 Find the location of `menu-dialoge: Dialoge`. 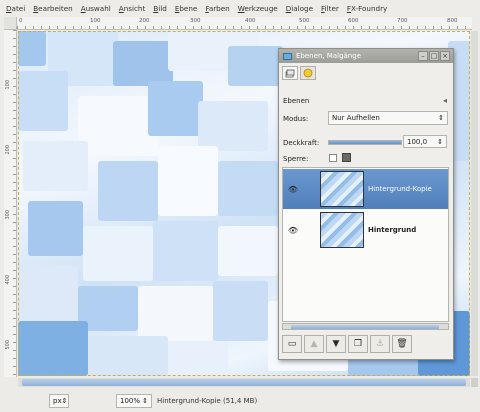

menu-dialoge: Dialoge is located at coordinates (299, 8).